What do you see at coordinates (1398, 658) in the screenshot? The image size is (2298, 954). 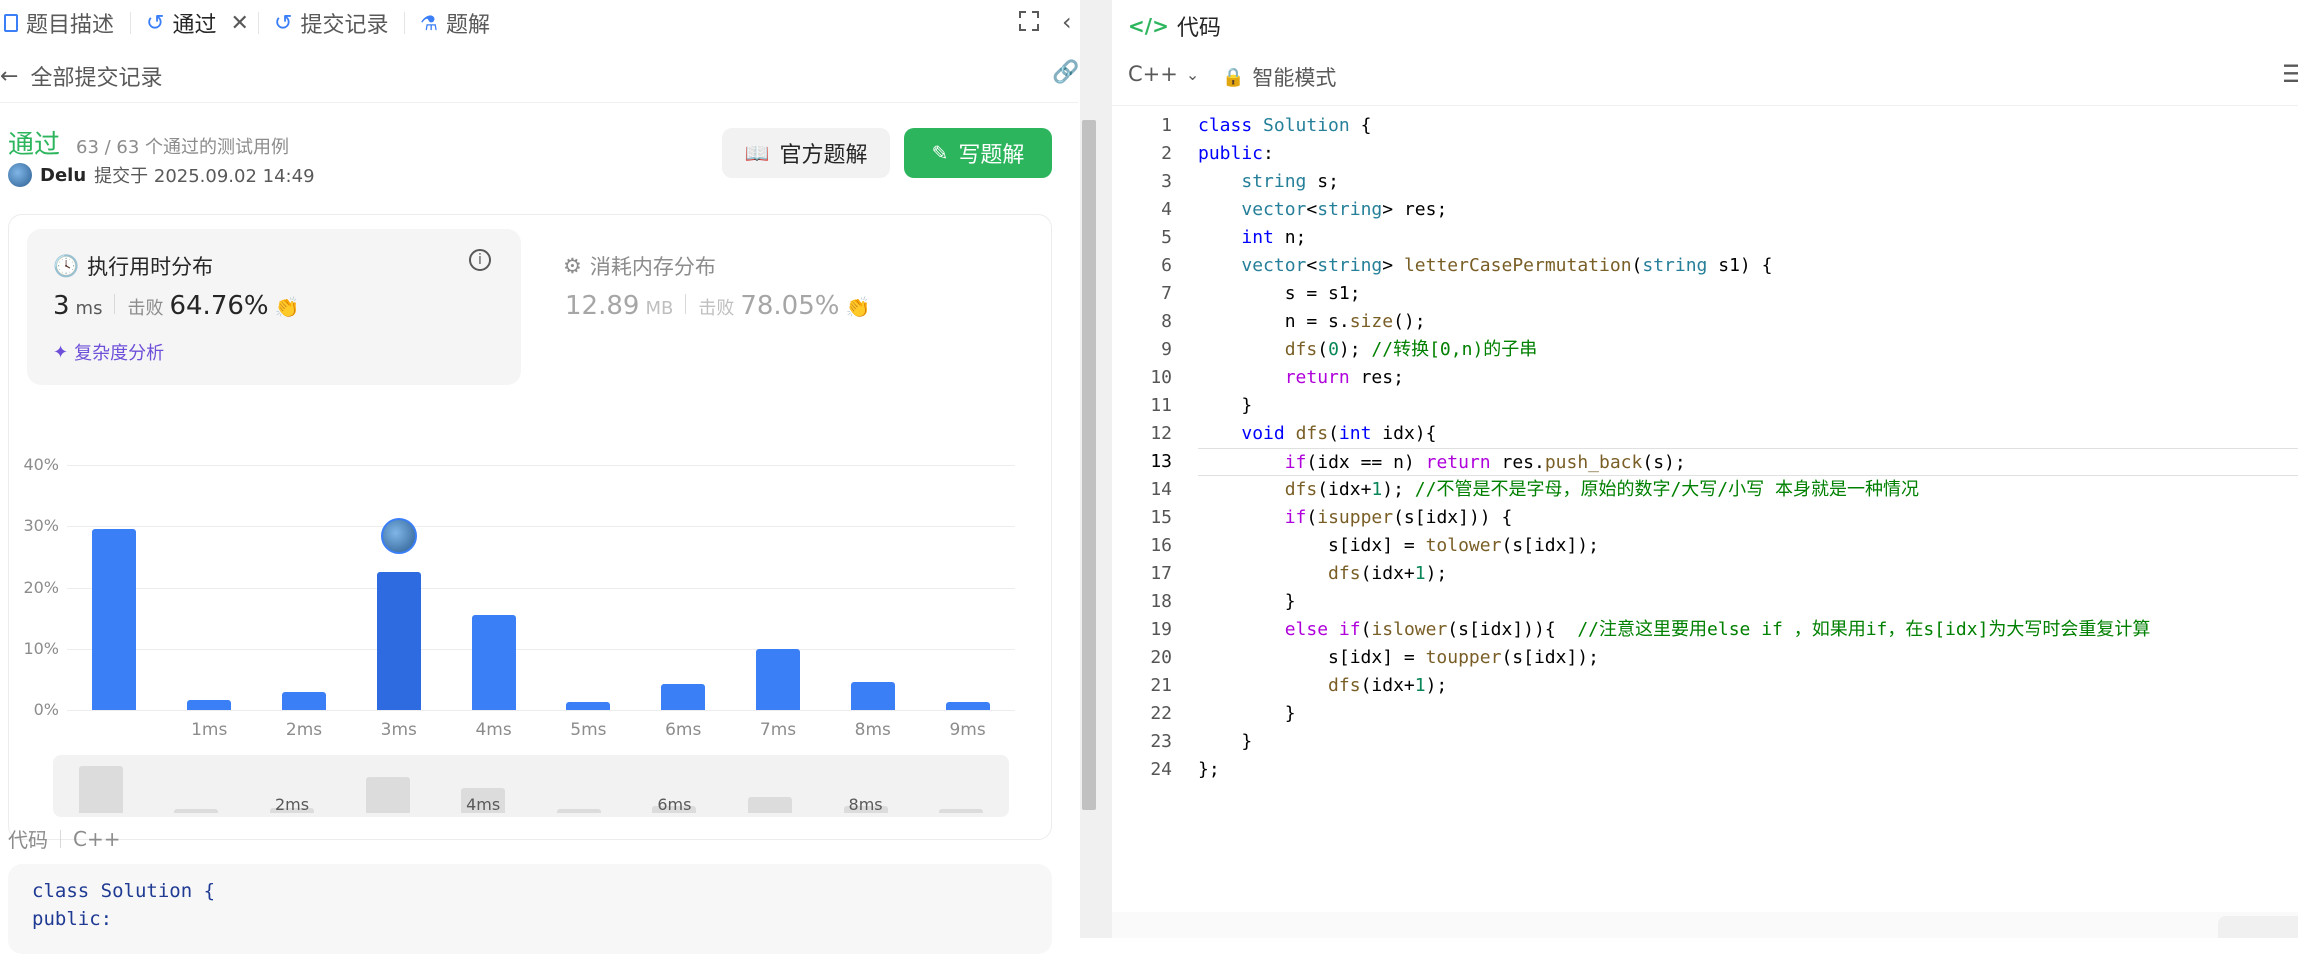 I see `code-line: s[idx] = toupper(s[idx]);` at bounding box center [1398, 658].